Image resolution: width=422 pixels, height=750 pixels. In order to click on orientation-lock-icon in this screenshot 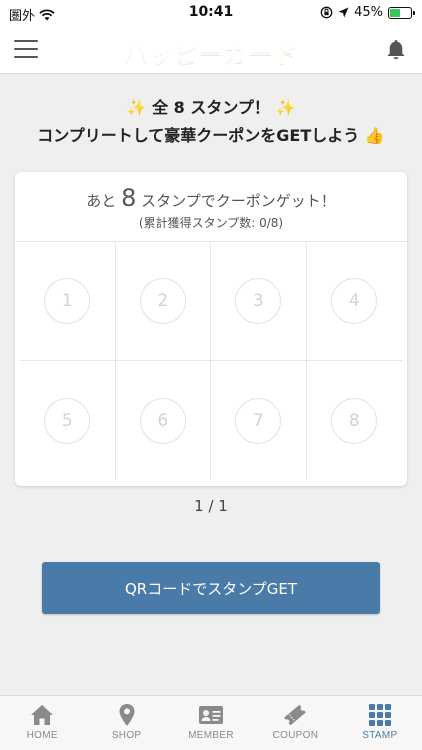, I will do `click(326, 12)`.